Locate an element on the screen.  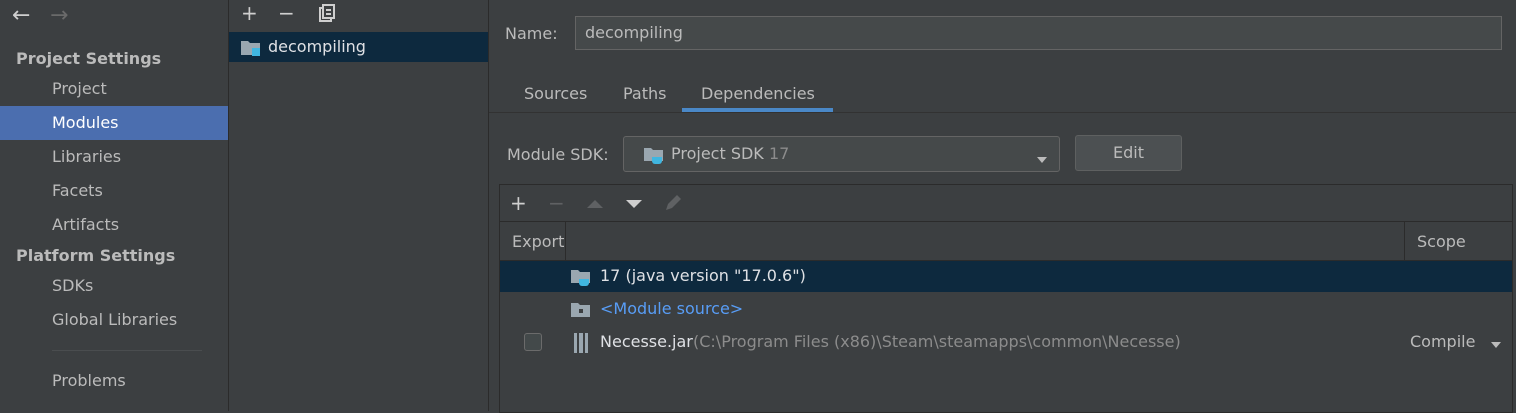
module-name-input: decompiling is located at coordinates (1038, 33).